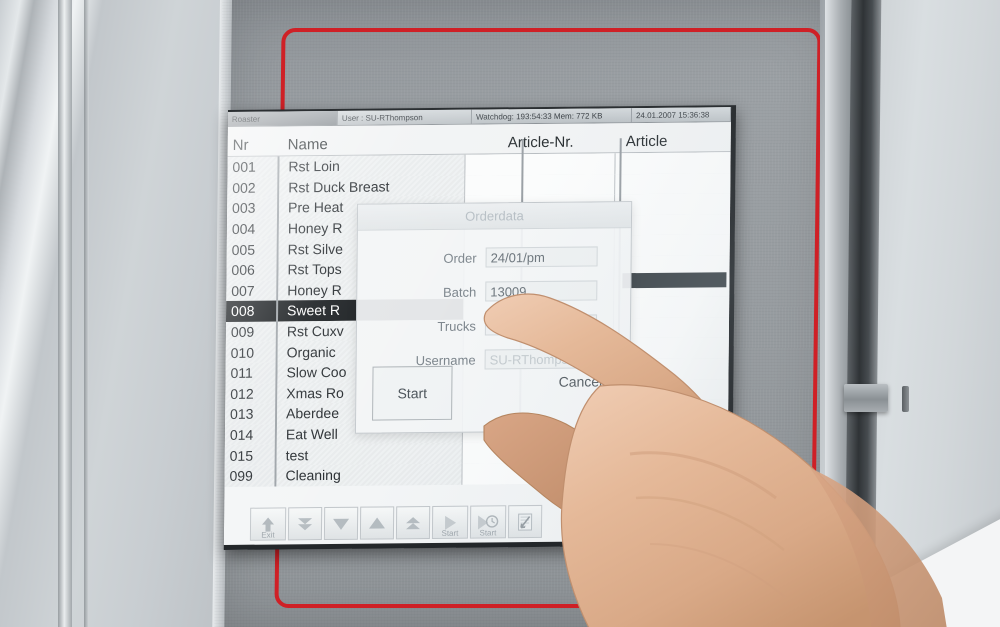  What do you see at coordinates (541, 142) in the screenshot?
I see `column-header-article-nr: Article-Nr.` at bounding box center [541, 142].